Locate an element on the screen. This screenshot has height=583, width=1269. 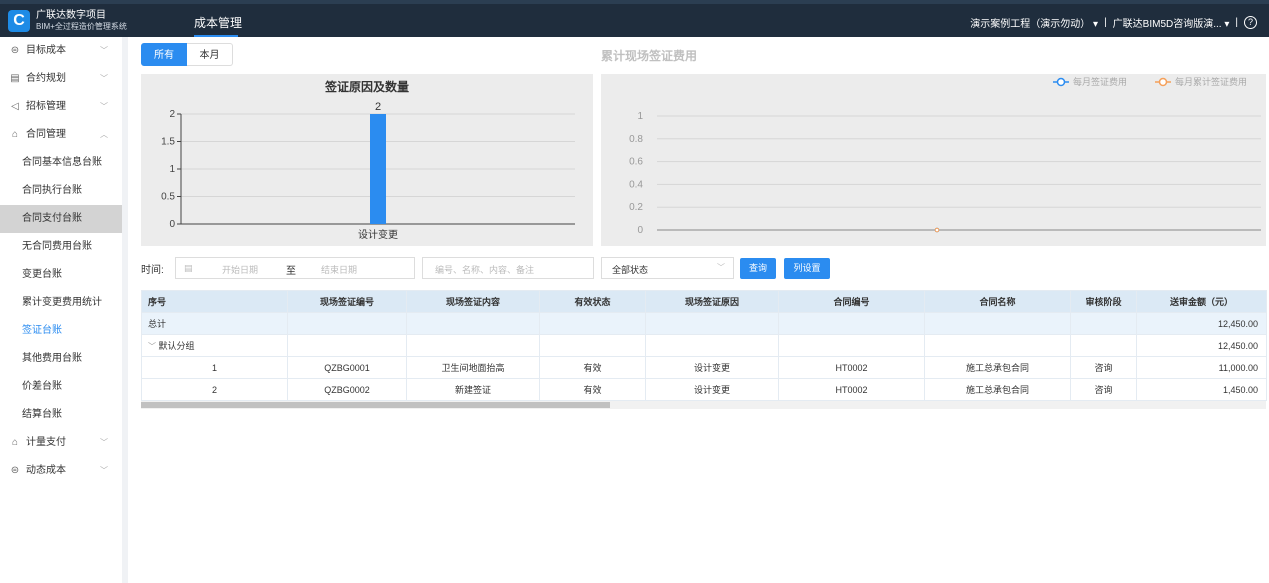
date-separator: 至 is located at coordinates (291, 271).